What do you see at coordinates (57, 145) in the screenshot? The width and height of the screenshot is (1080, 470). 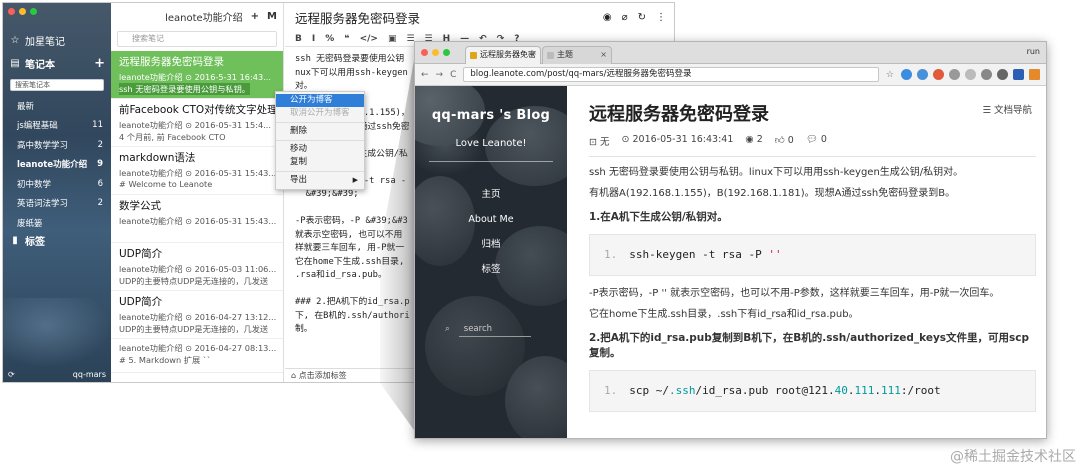 I see `notebook-item: 高中数学学习 2` at bounding box center [57, 145].